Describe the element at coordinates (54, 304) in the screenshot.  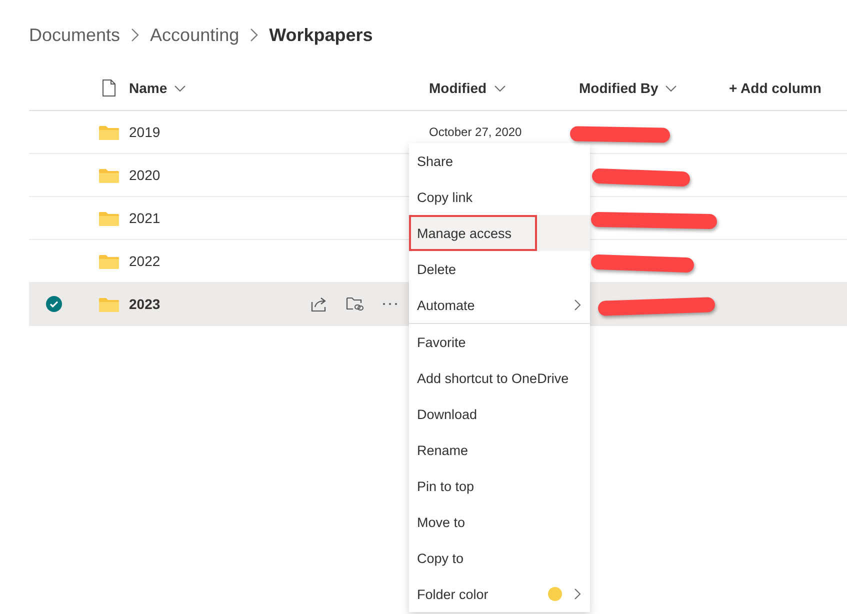
I see `check-circle-icon` at that location.